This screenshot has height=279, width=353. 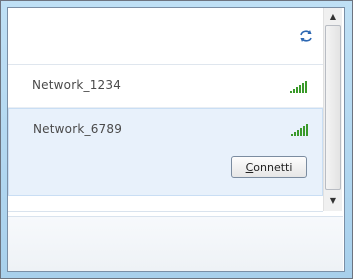 I want to click on chevron-up-icon: ▲, so click(x=333, y=16).